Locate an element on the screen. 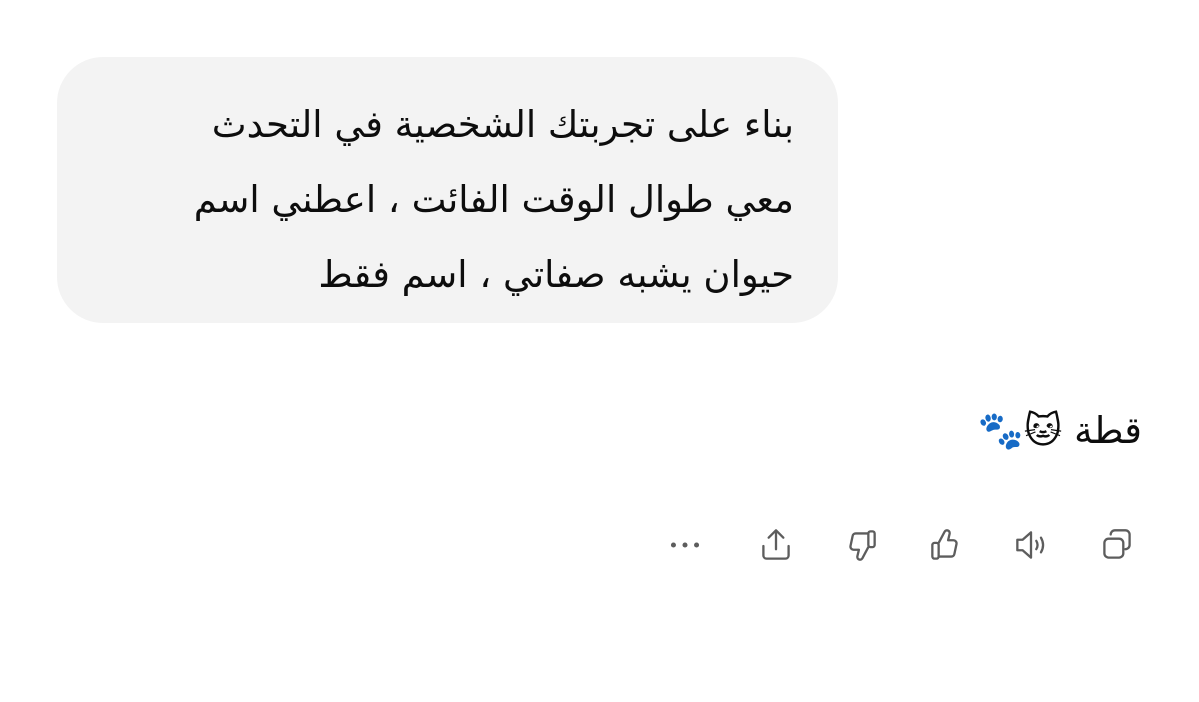  user-message-line: معي طوال الوقت الفائت ، اعطني اسم is located at coordinates (493, 199).